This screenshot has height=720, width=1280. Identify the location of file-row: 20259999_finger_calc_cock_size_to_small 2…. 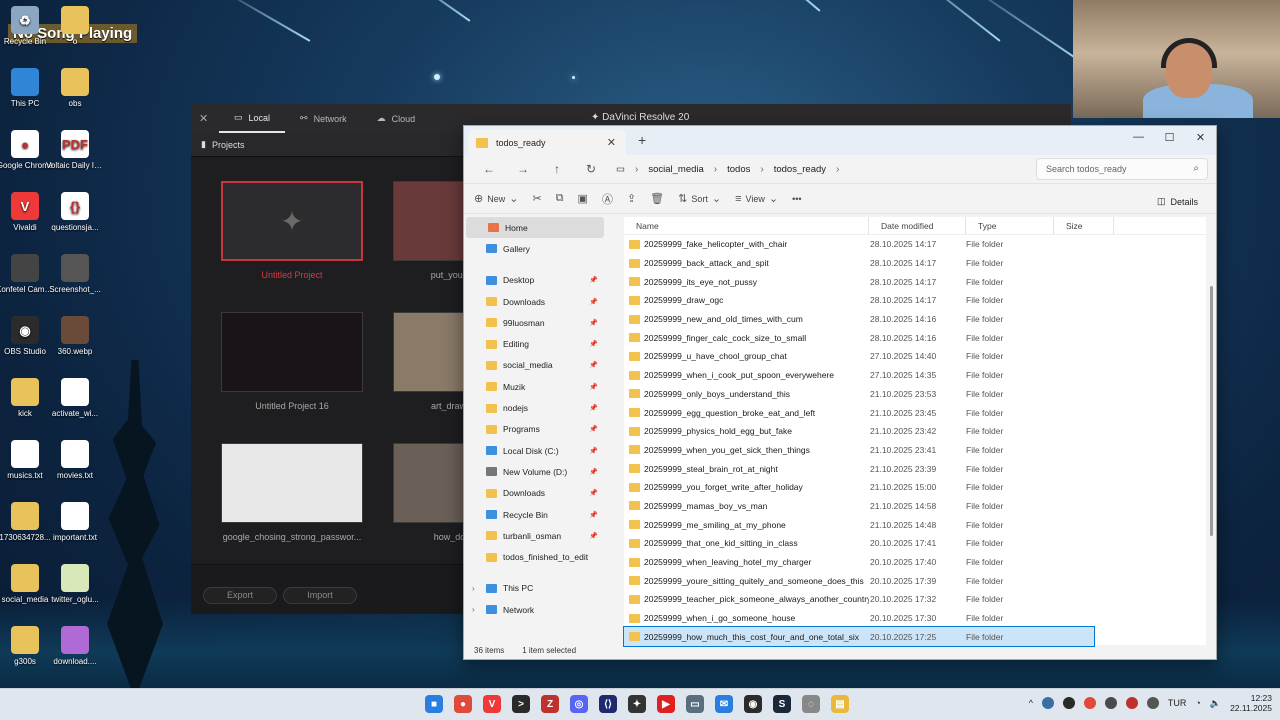
(915, 337).